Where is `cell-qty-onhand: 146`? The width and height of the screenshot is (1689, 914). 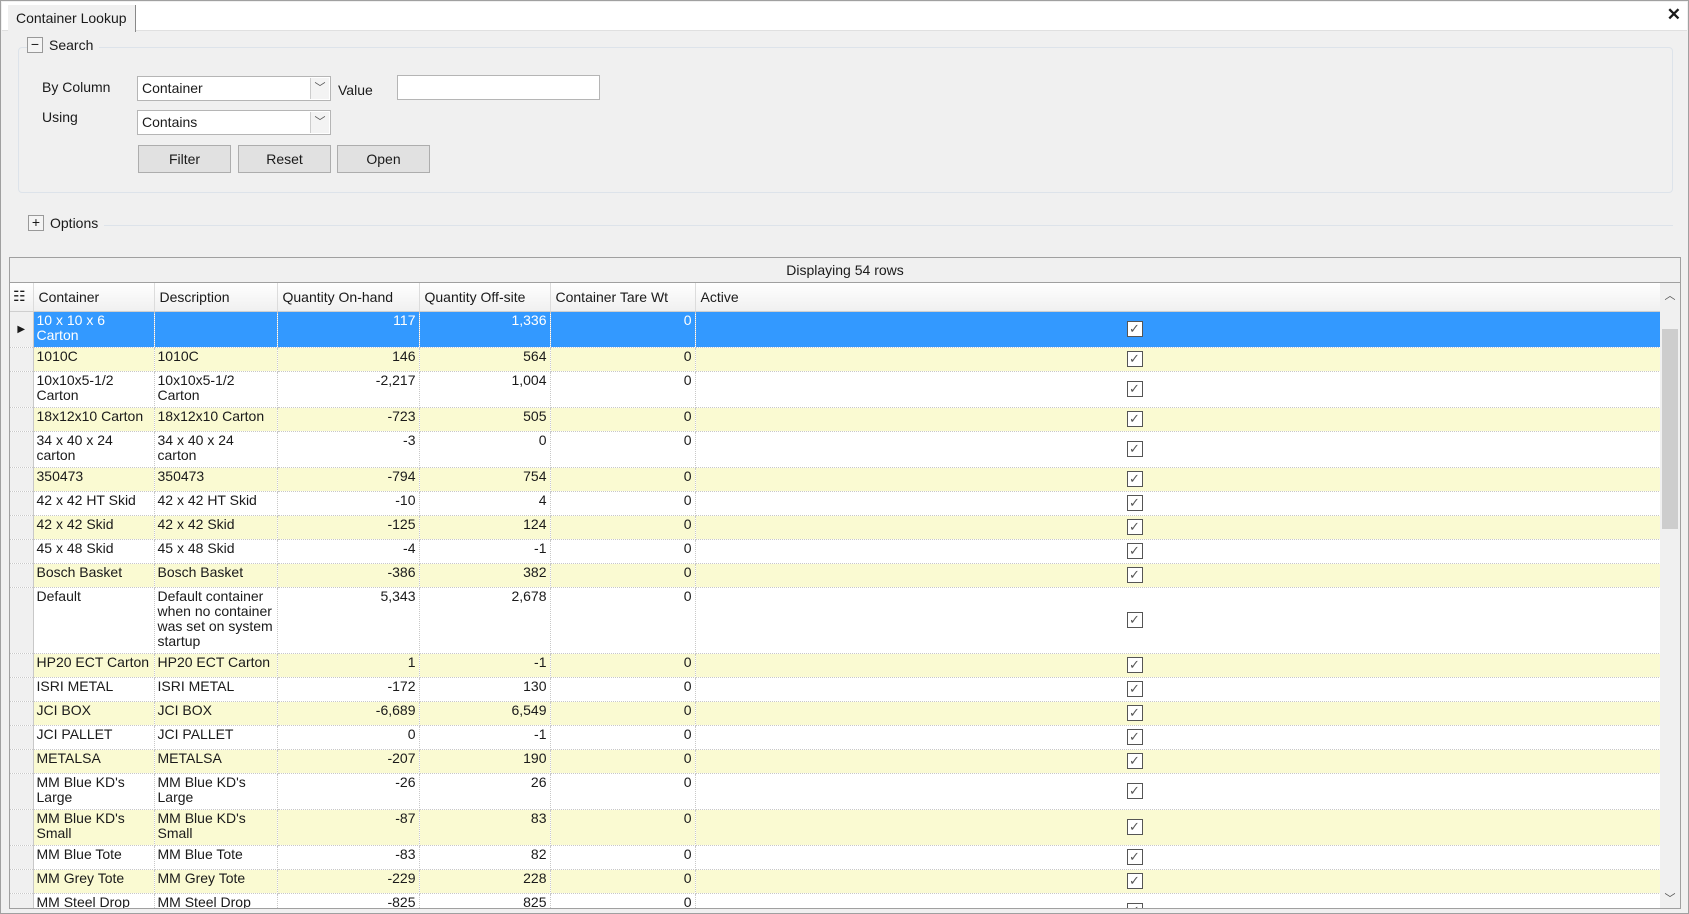 cell-qty-onhand: 146 is located at coordinates (348, 359).